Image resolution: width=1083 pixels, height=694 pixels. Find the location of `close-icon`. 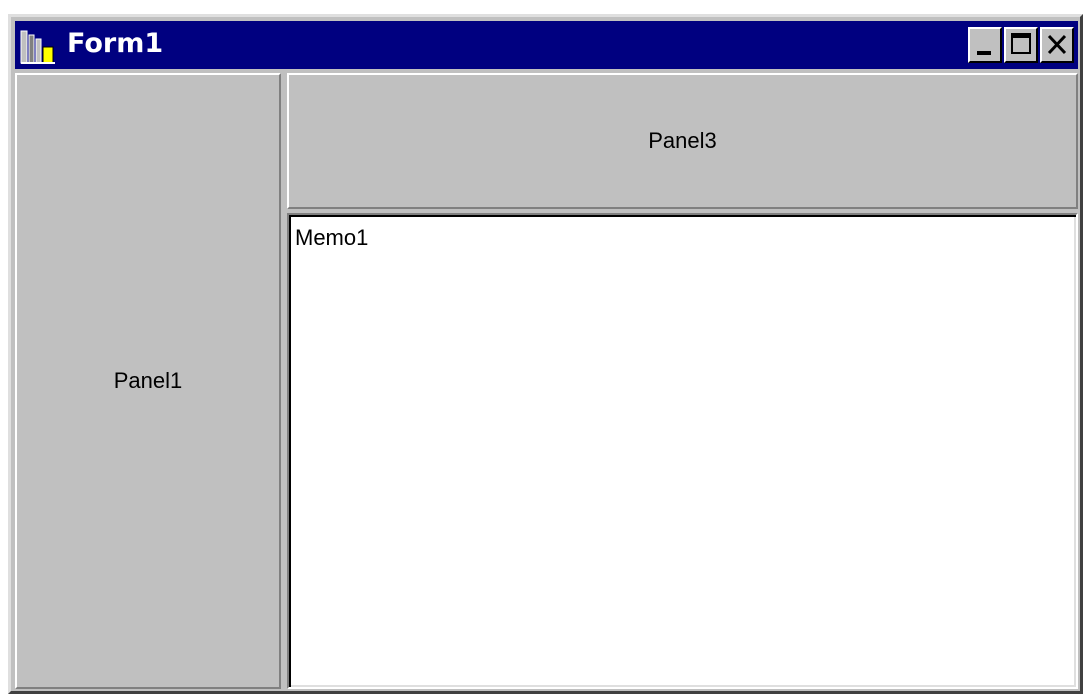

close-icon is located at coordinates (1057, 44).